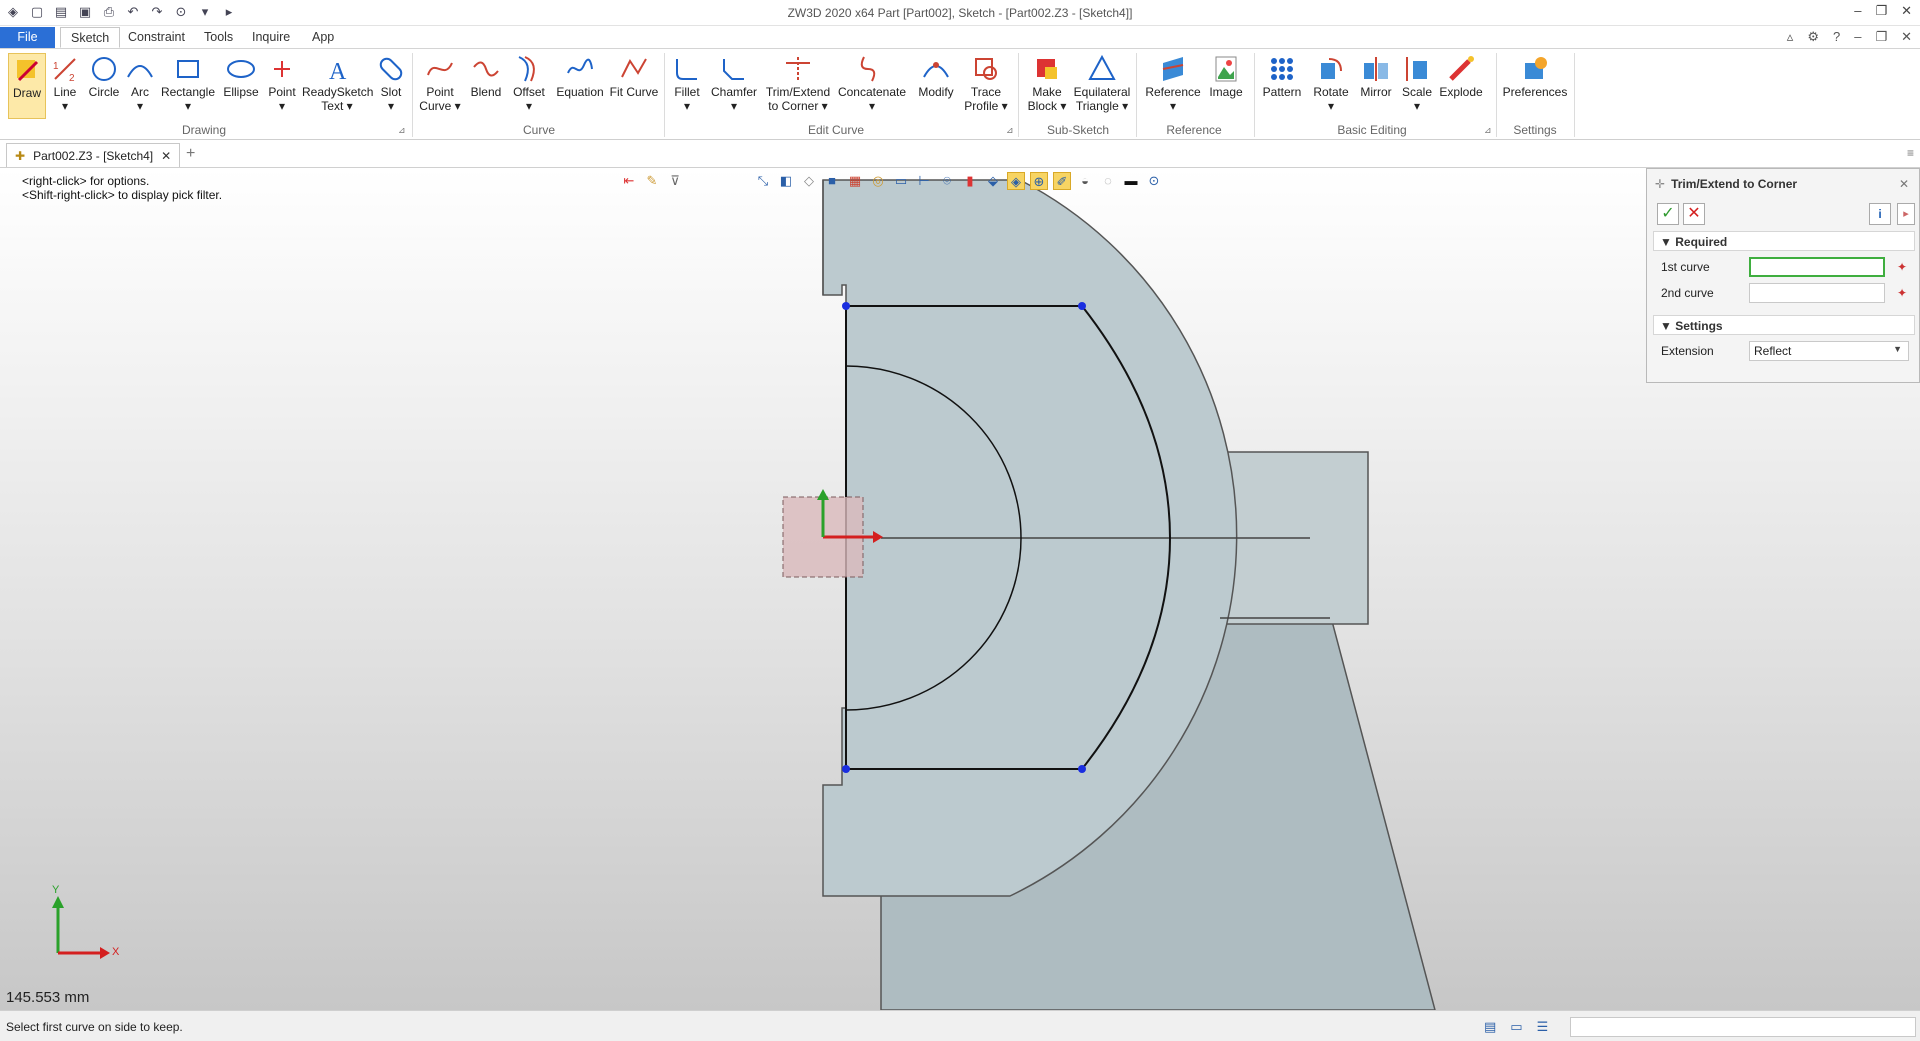 This screenshot has width=1920, height=1041. What do you see at coordinates (1790, 37) in the screenshot?
I see `collapse-ribbon-icon: ▵` at bounding box center [1790, 37].